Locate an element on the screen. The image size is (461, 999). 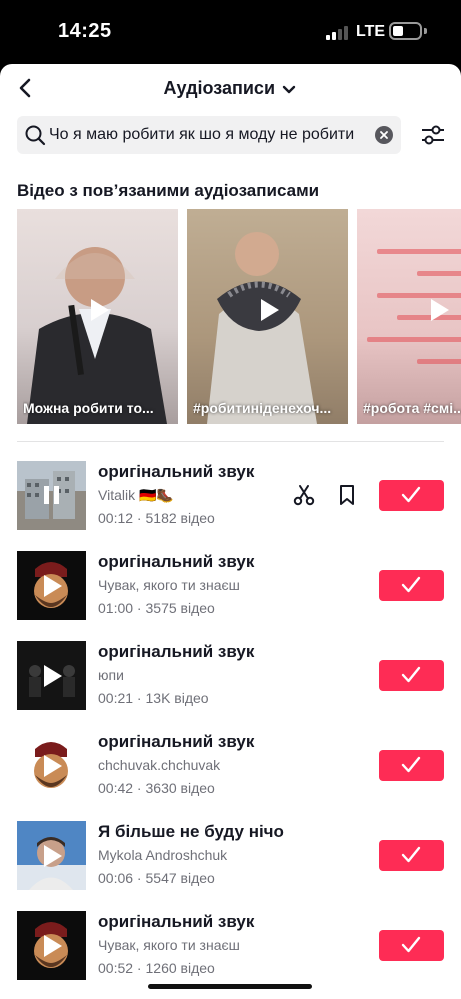
network-label: LTE is located at coordinates (371, 31).